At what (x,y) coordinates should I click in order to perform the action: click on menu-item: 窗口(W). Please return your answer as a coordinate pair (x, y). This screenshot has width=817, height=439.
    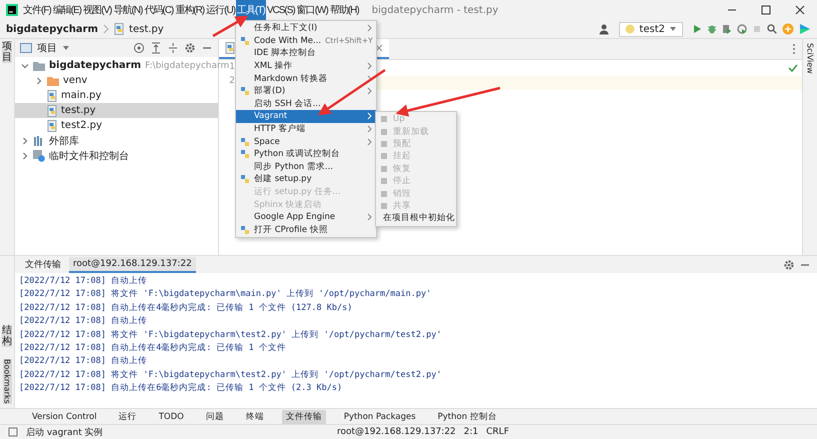
    Looking at the image, I should click on (312, 10).